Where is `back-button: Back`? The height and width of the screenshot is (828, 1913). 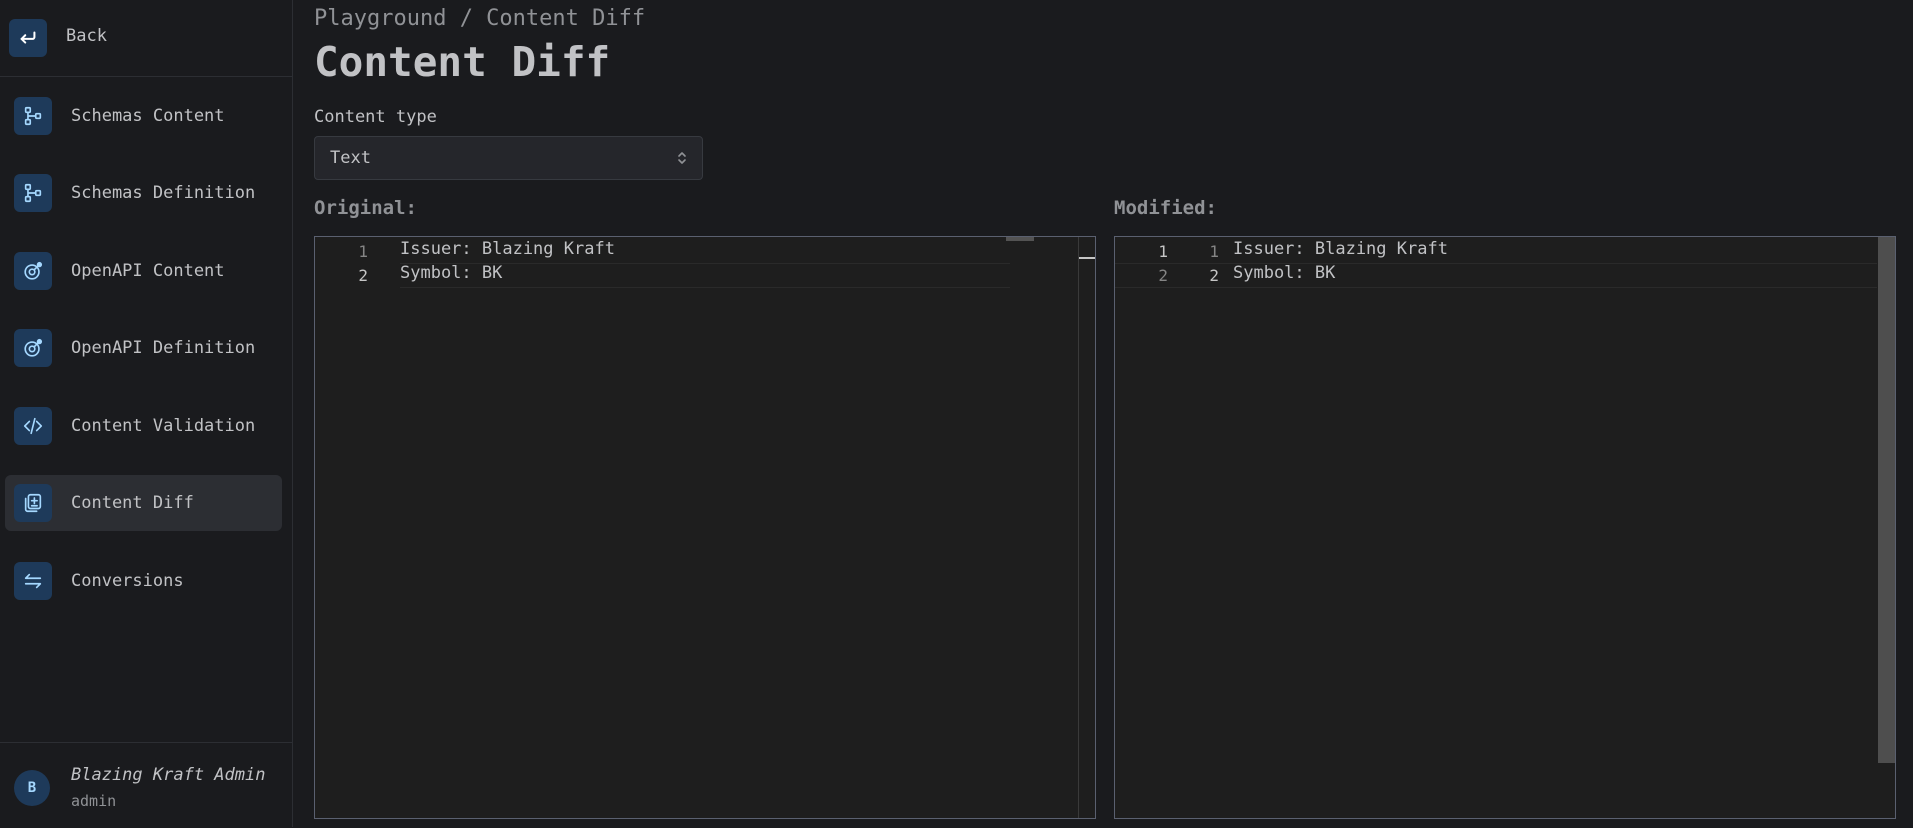 back-button: Back is located at coordinates (146, 38).